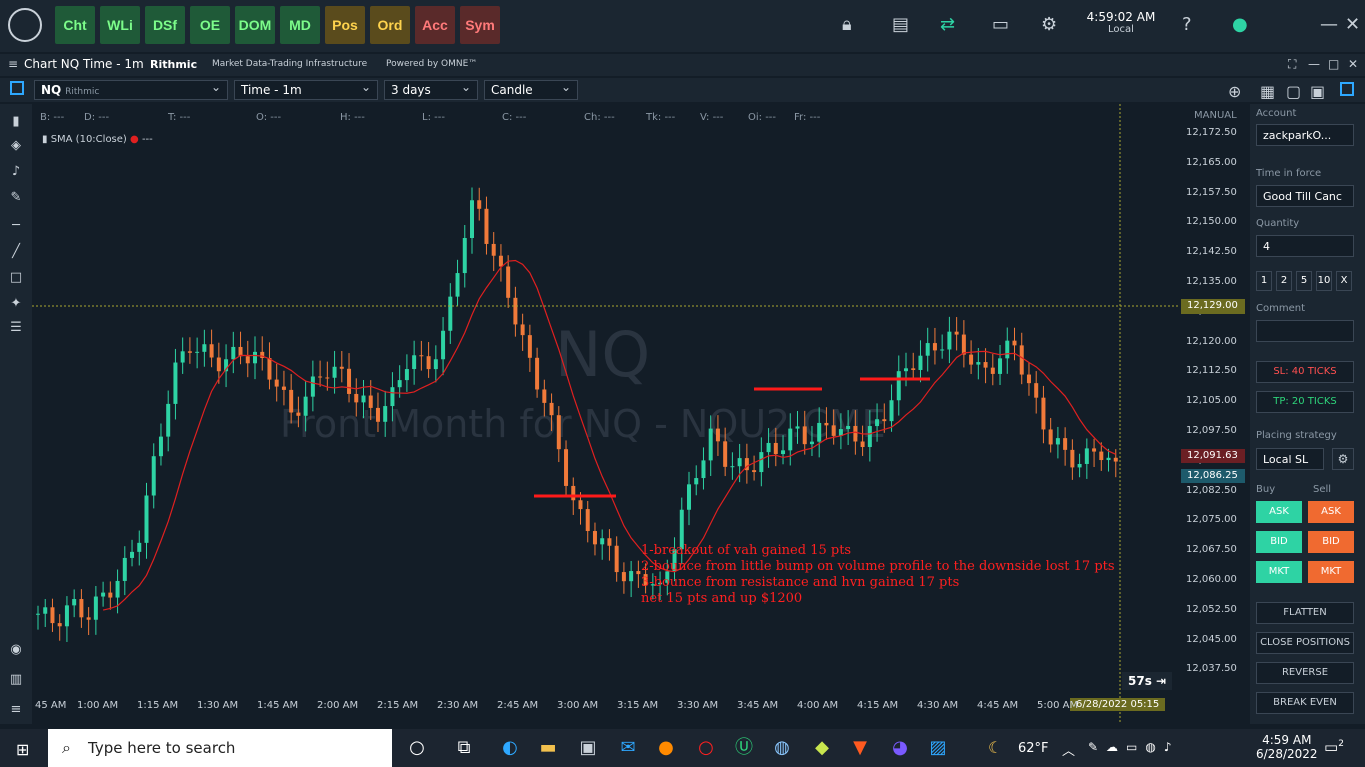 This screenshot has width=1365, height=767. What do you see at coordinates (822, 748) in the screenshot?
I see `app-arrow-icon: ◆` at bounding box center [822, 748].